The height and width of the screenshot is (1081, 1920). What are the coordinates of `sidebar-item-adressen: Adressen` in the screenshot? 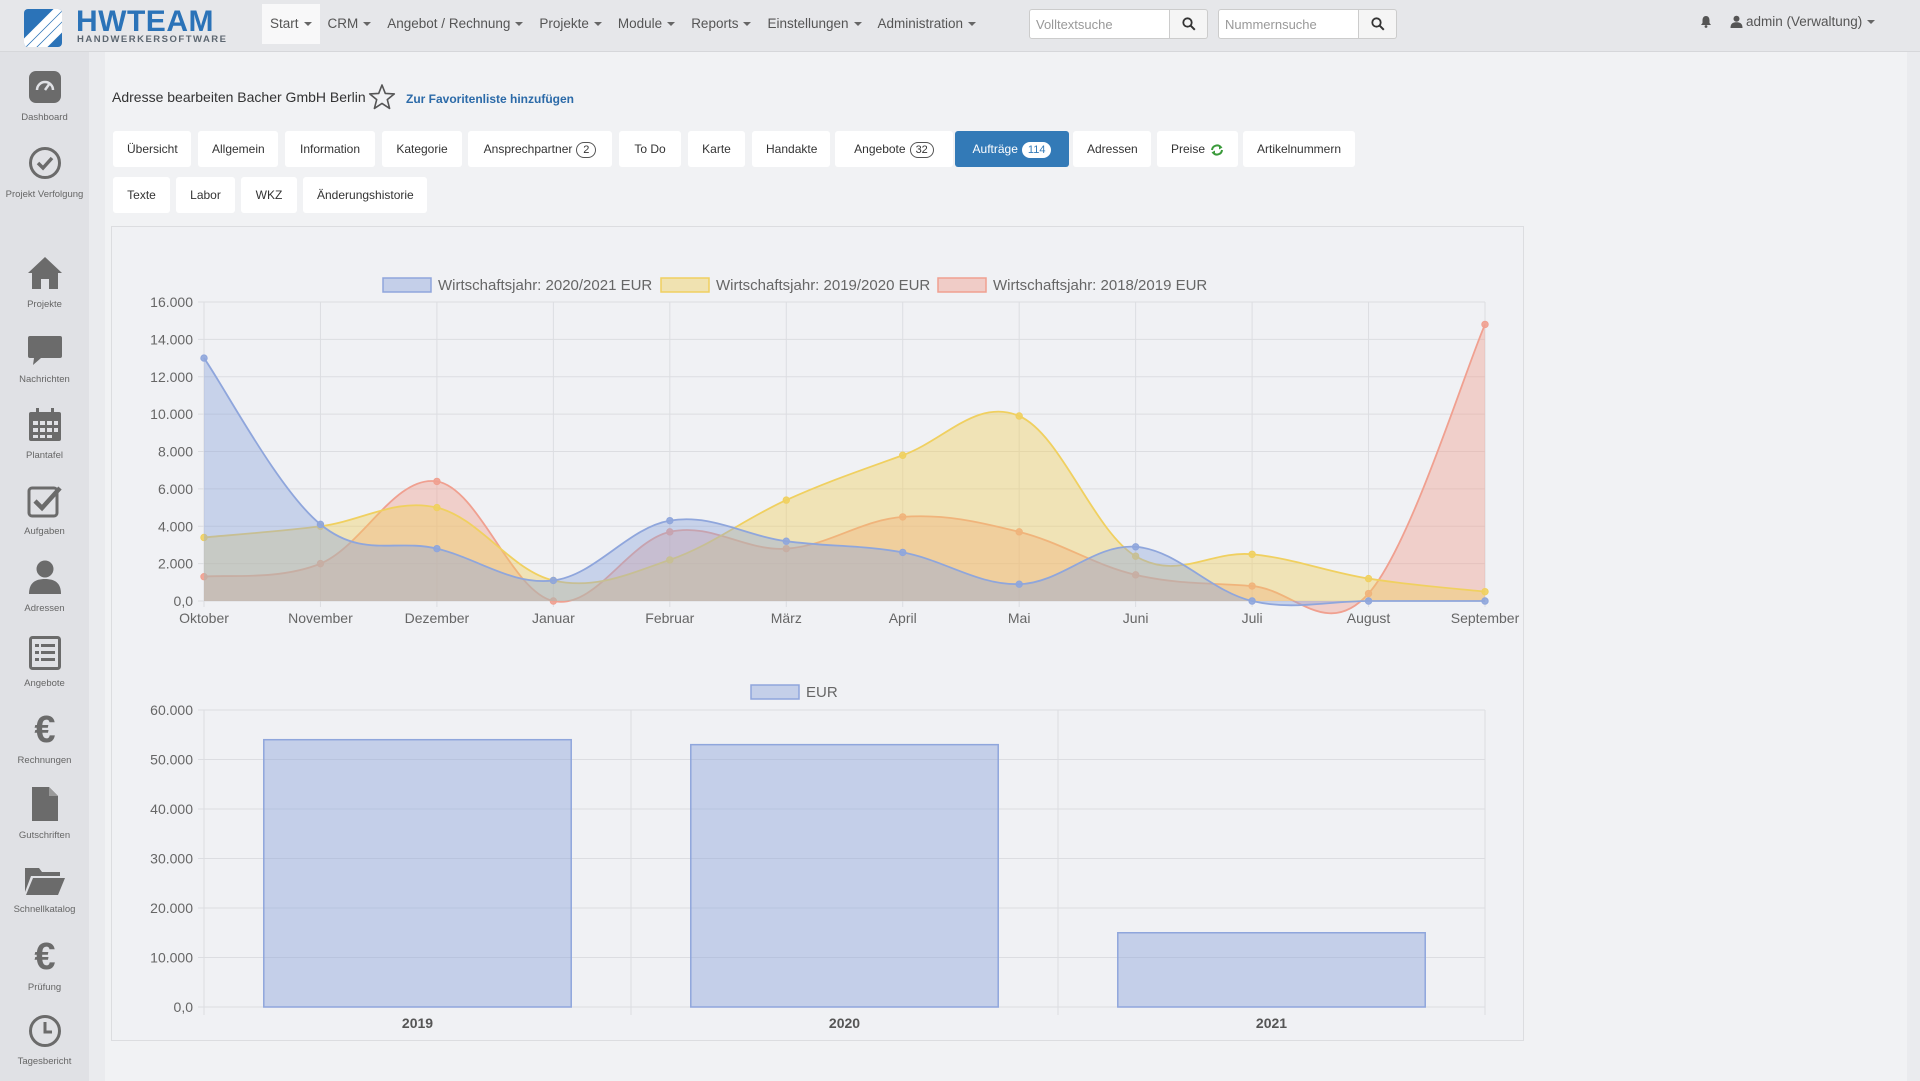 It's located at (44, 589).